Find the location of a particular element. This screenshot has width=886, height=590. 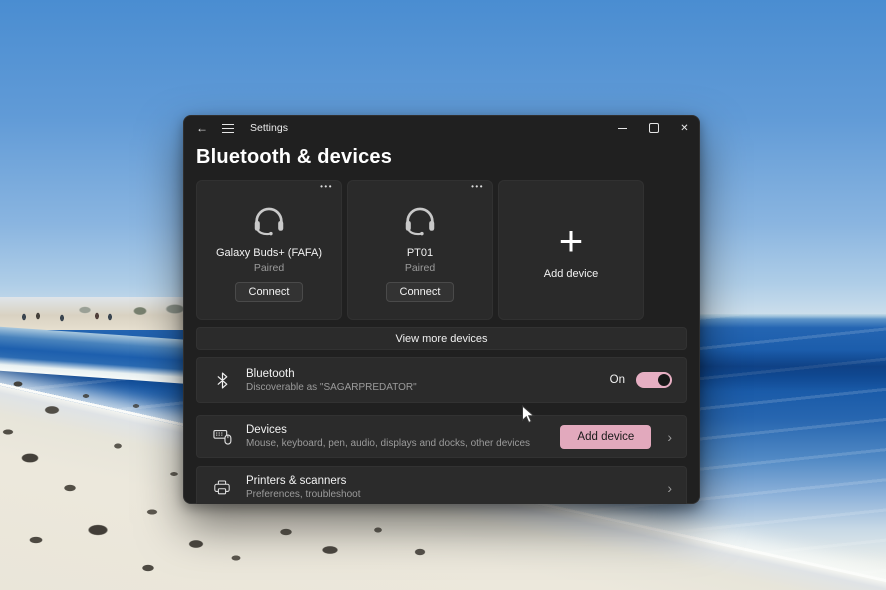

add-device-label: Add device is located at coordinates (571, 273).